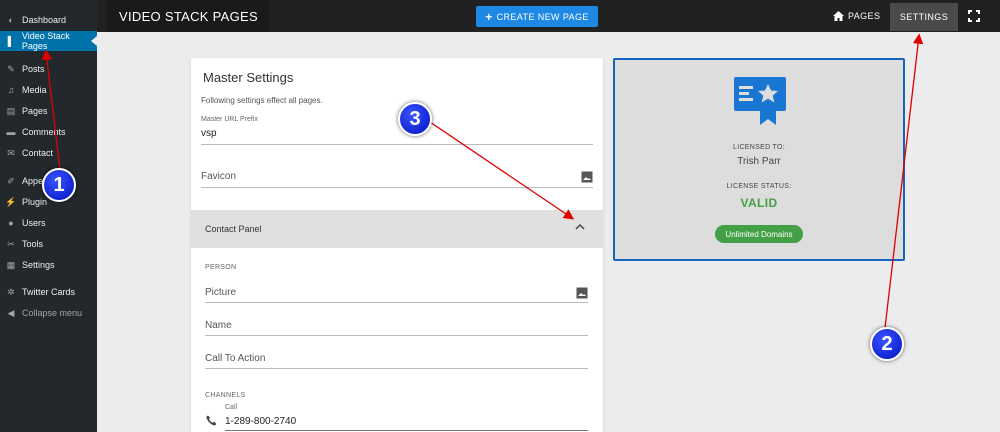 Image resolution: width=1000 pixels, height=432 pixels. I want to click on field-label: Master URL Prefix, so click(229, 119).